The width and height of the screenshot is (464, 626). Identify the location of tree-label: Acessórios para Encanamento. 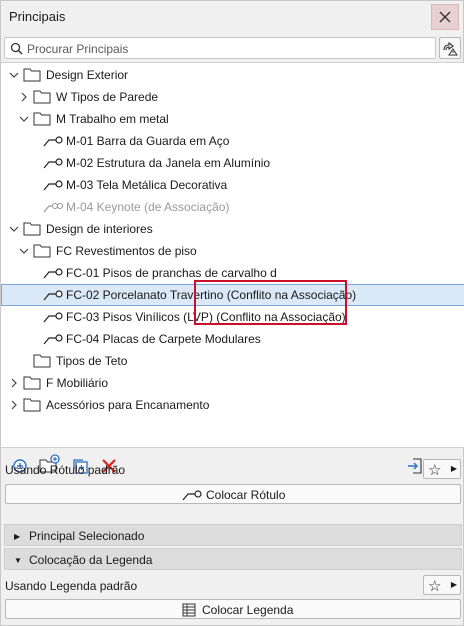
(128, 405).